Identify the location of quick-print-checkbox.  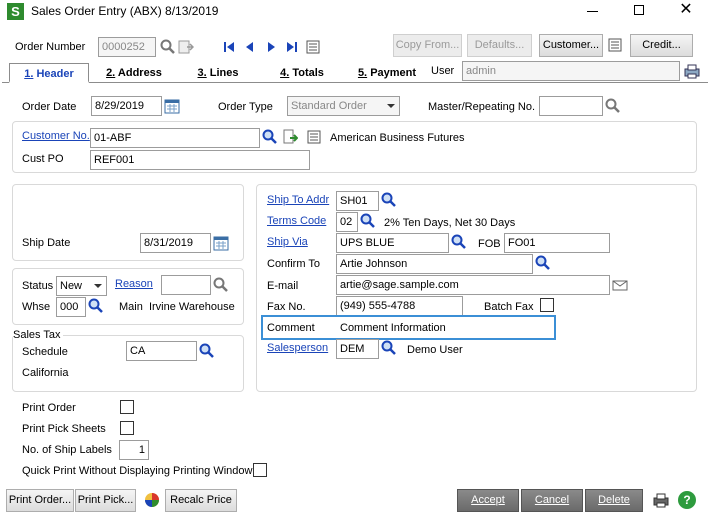
(260, 470).